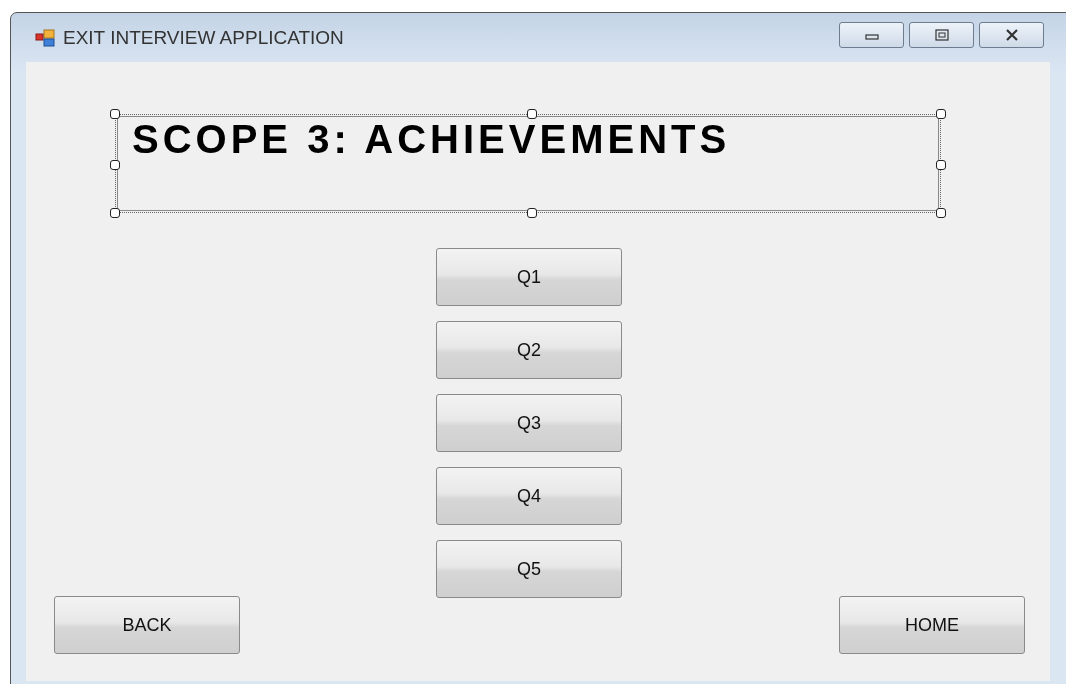  What do you see at coordinates (45, 37) in the screenshot?
I see `app-icon` at bounding box center [45, 37].